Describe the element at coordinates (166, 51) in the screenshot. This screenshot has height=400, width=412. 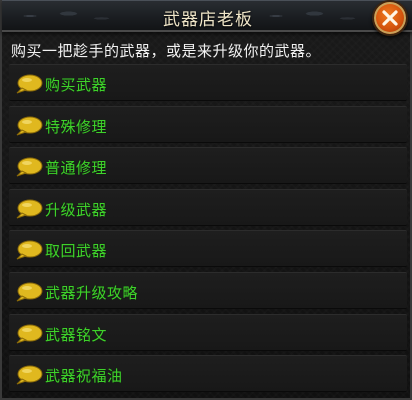
I see `npc-prompt-text: 购买一把趁手的武器，或是来升级你的武器。` at that location.